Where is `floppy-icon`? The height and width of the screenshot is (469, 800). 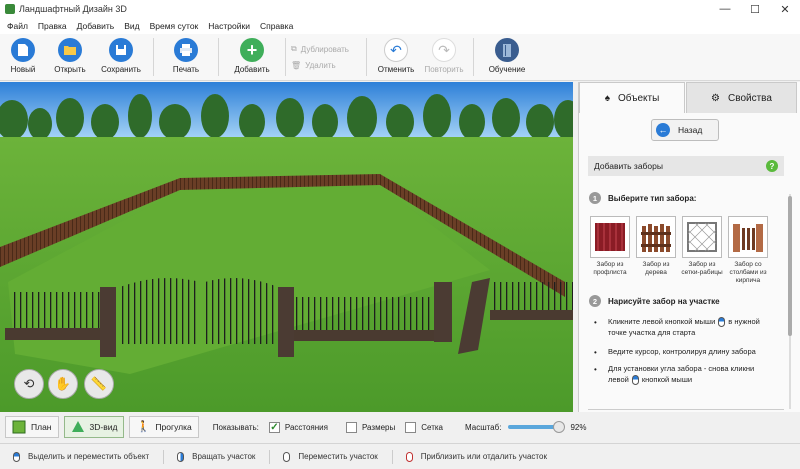
floppy-icon is located at coordinates (121, 50).